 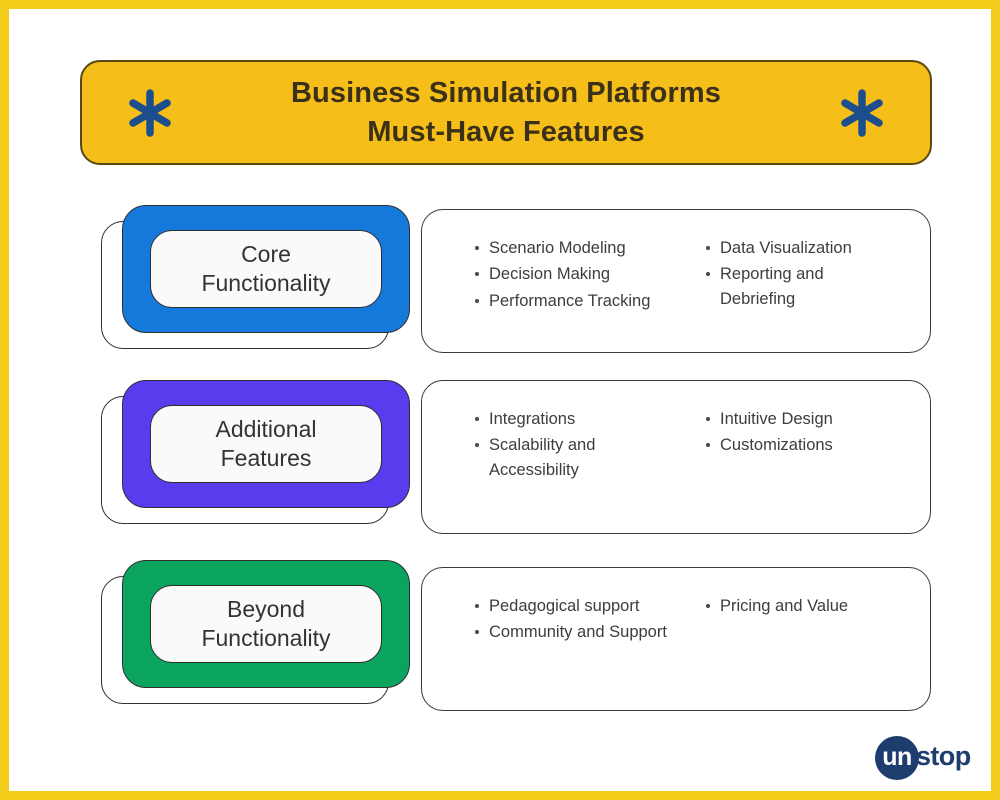 I want to click on unstop-wordmark: stop, so click(x=943, y=756).